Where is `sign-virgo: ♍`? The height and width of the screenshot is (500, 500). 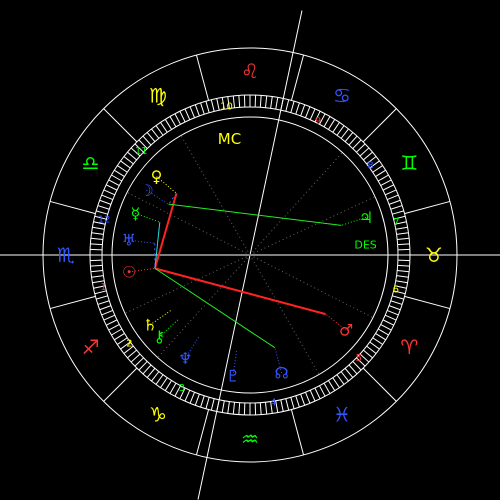
sign-virgo: ♍ is located at coordinates (158, 96).